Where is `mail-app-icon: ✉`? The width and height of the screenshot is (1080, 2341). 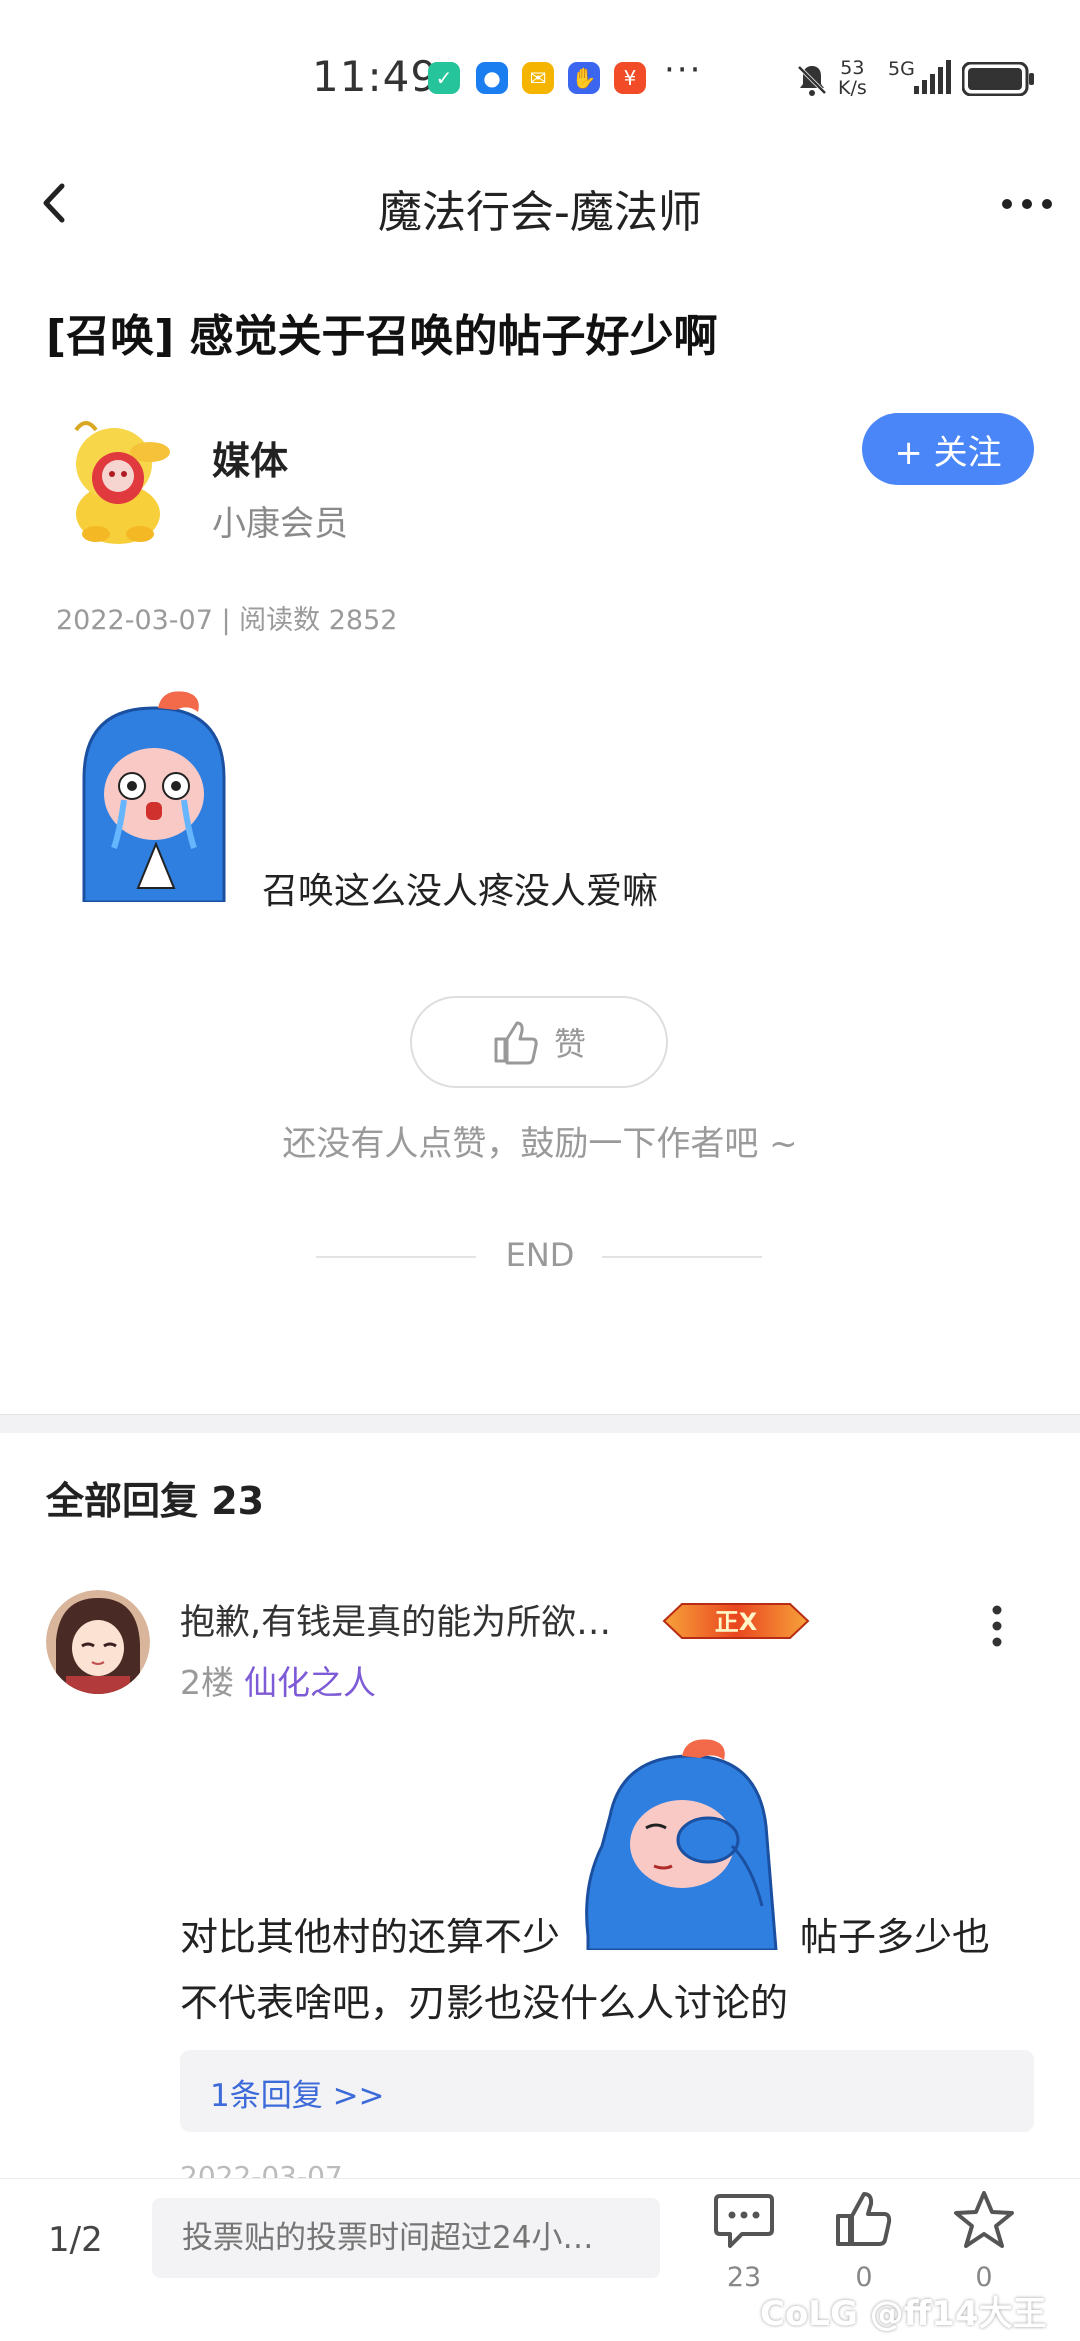 mail-app-icon: ✉ is located at coordinates (538, 78).